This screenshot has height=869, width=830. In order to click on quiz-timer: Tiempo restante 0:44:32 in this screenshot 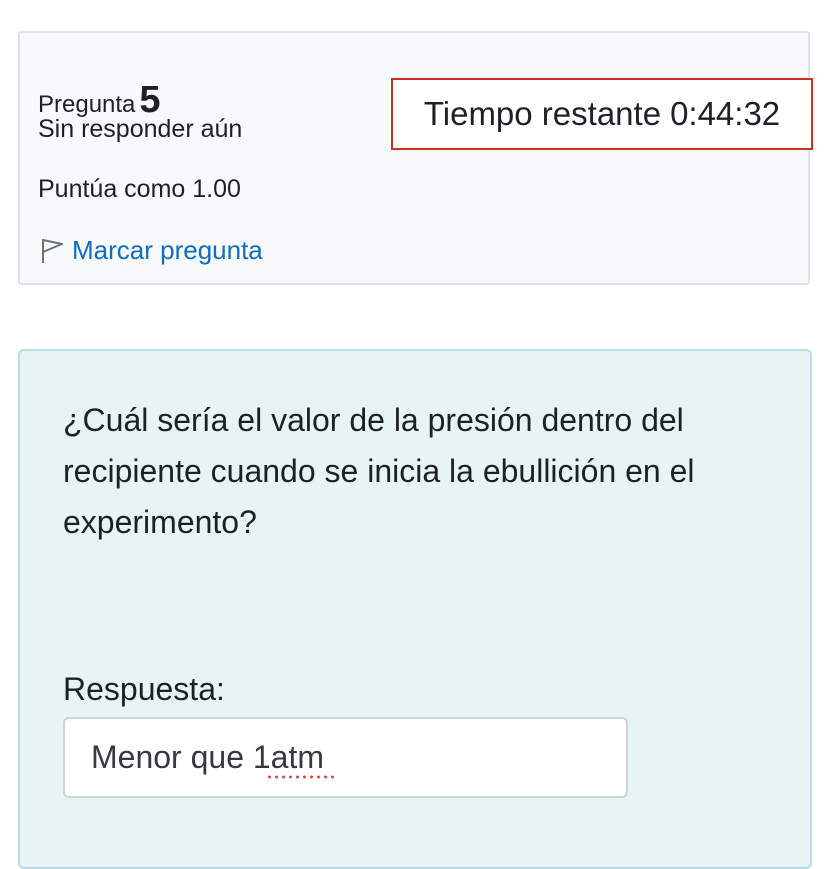, I will do `click(602, 114)`.